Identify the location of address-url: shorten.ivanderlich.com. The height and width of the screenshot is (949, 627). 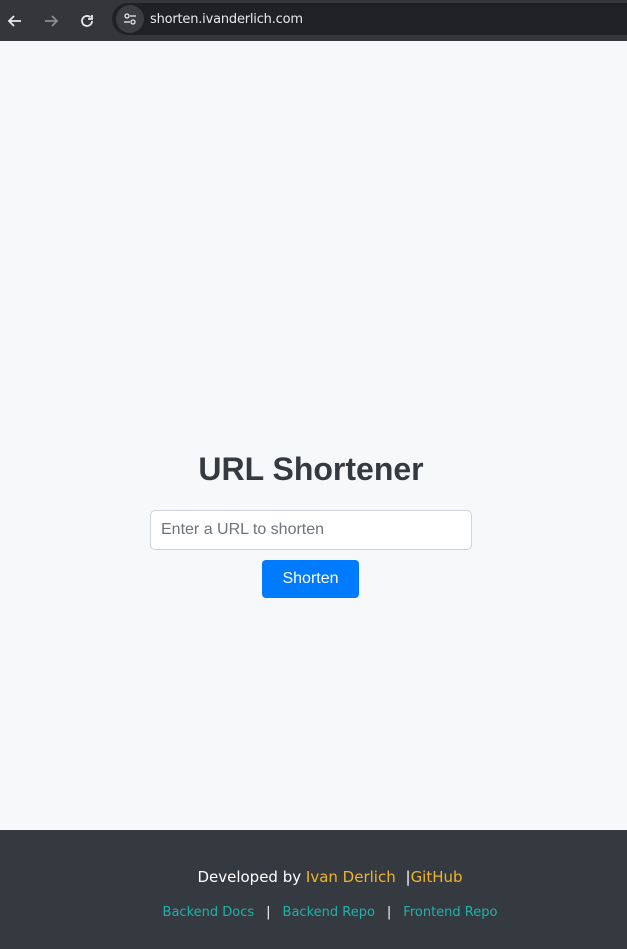
(226, 19).